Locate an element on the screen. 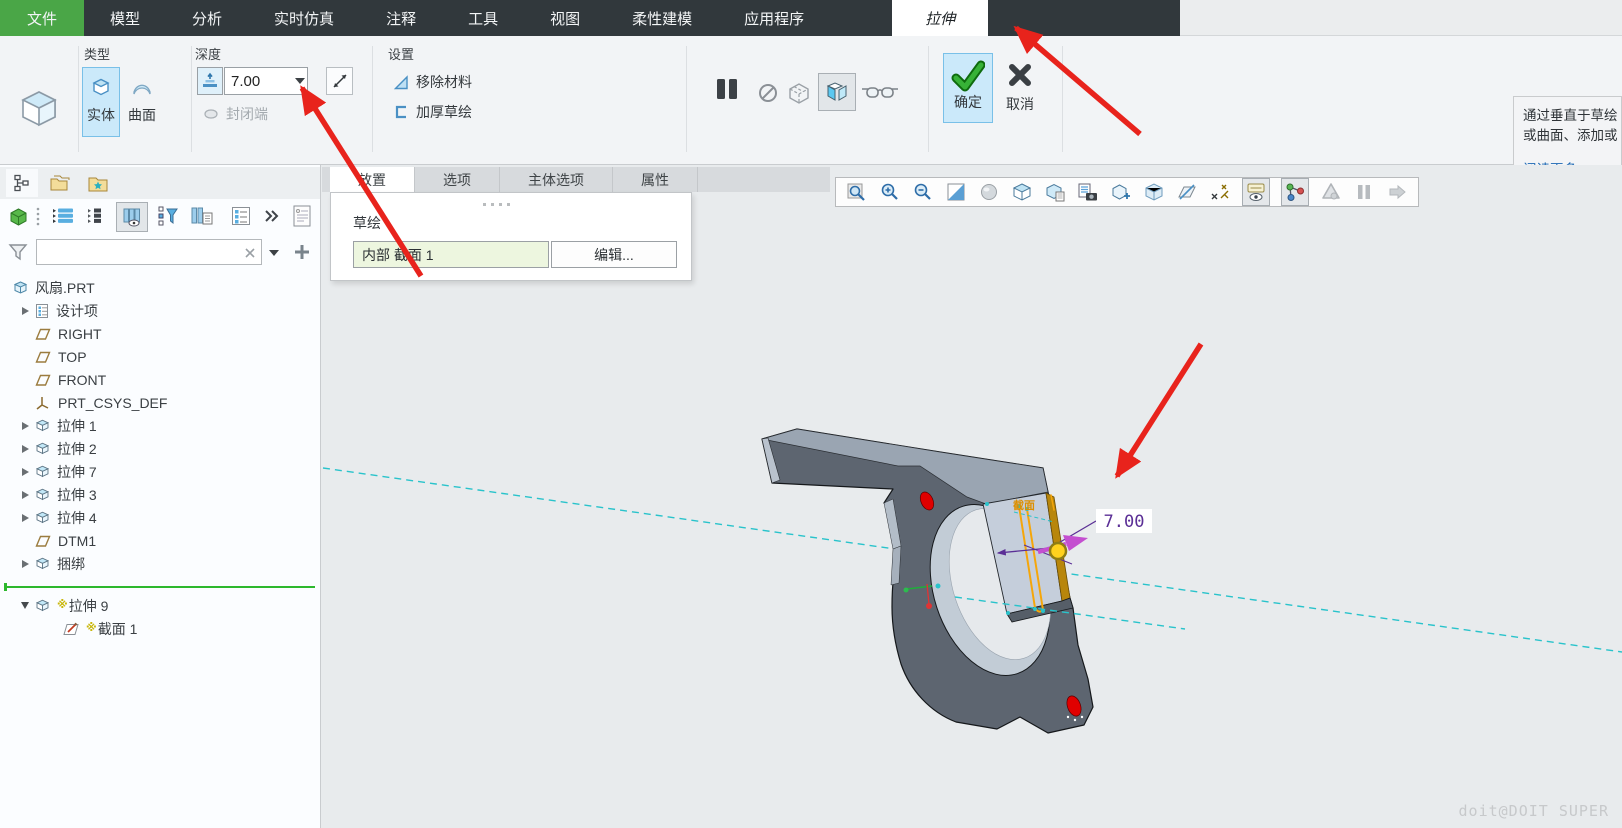 This screenshot has height=828, width=1622. search-options-caret-icon is located at coordinates (274, 253).